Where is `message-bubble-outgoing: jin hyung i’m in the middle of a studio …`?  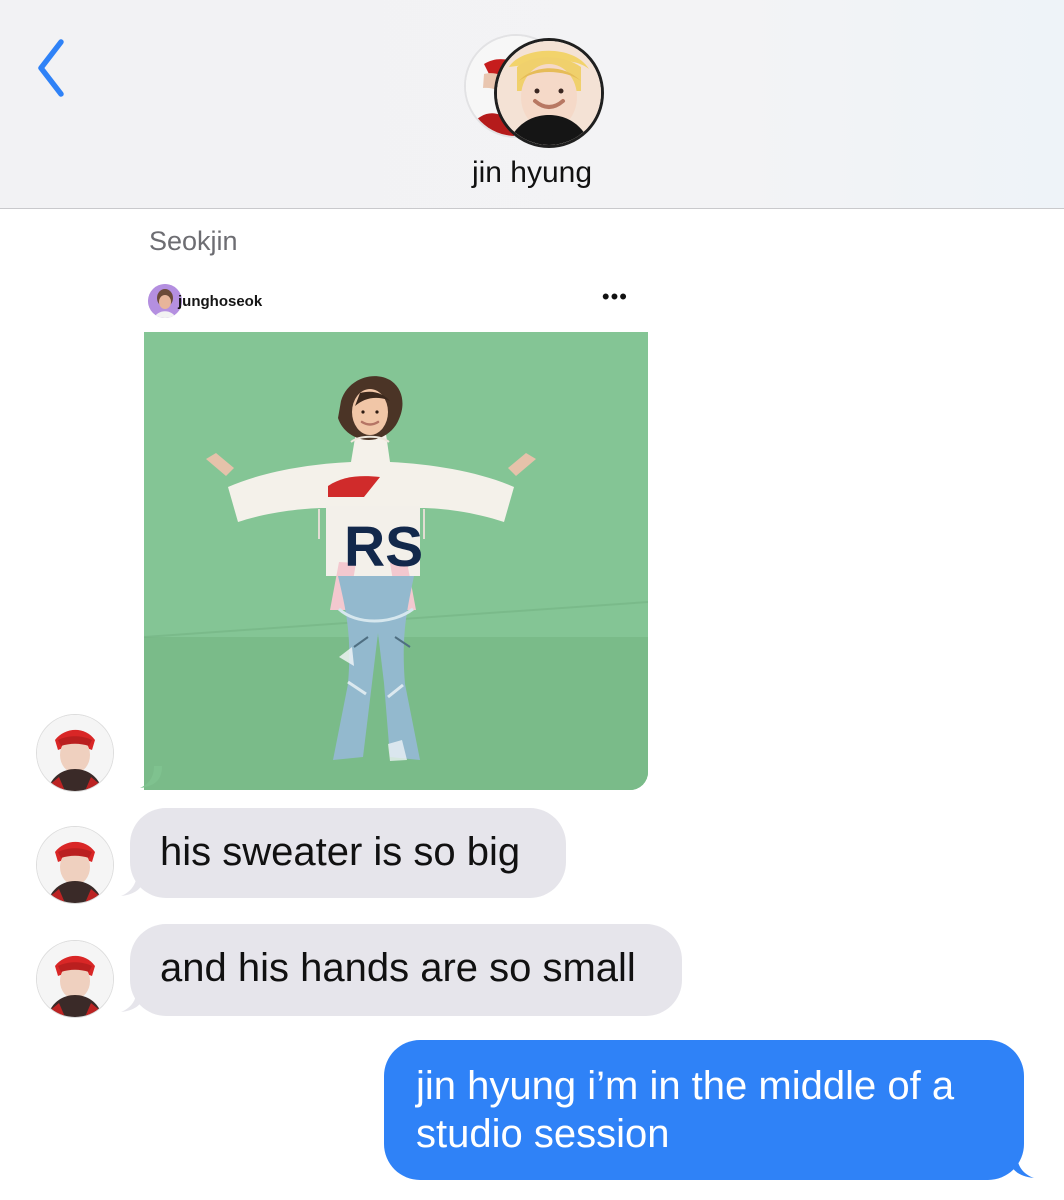 message-bubble-outgoing: jin hyung i’m in the middle of a studio … is located at coordinates (704, 1110).